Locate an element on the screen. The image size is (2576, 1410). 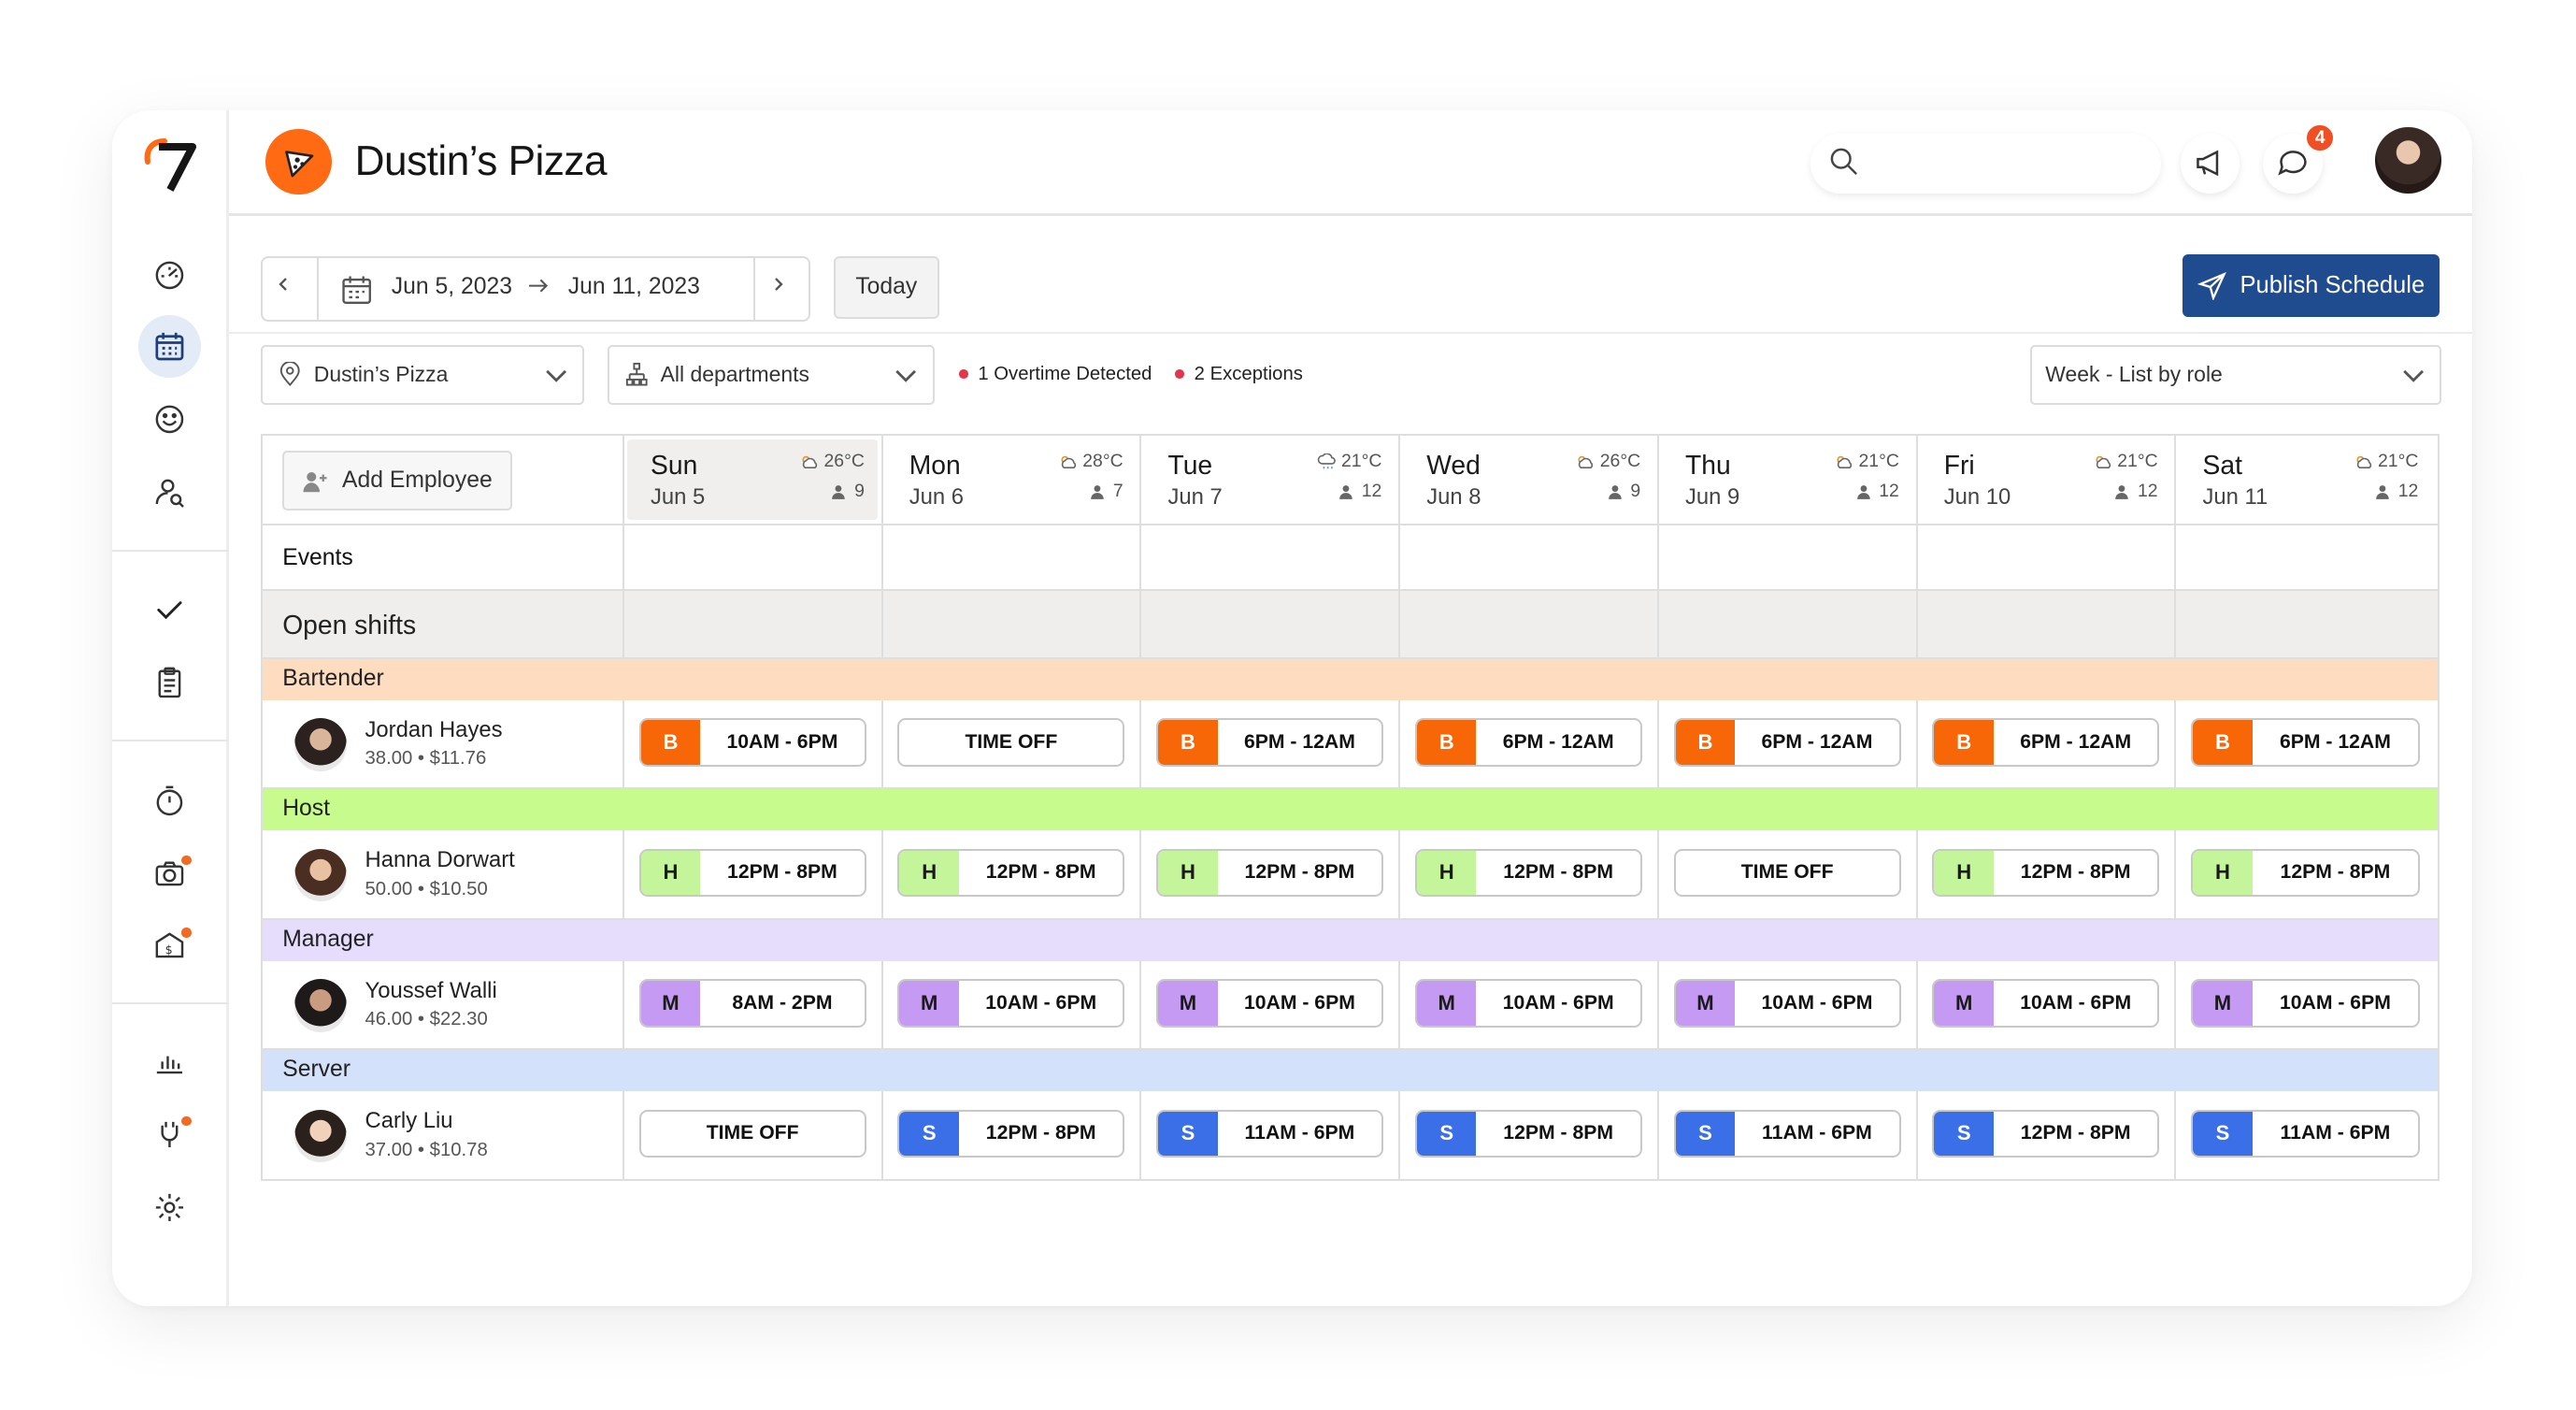
day-header-tue: Tue Jun 7 21°C 12 is located at coordinates (1271, 480).